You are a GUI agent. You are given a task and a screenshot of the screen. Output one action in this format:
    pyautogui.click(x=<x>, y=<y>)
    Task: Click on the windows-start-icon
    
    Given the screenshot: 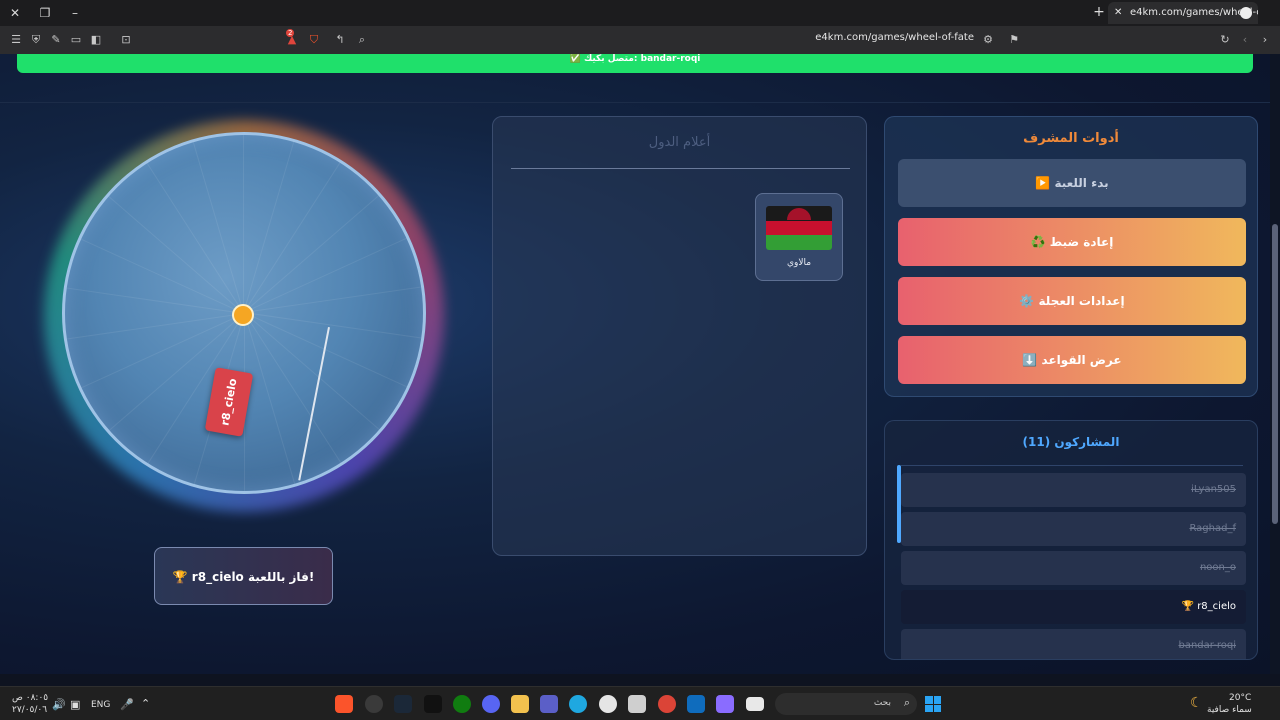 What is the action you would take?
    pyautogui.click(x=933, y=704)
    